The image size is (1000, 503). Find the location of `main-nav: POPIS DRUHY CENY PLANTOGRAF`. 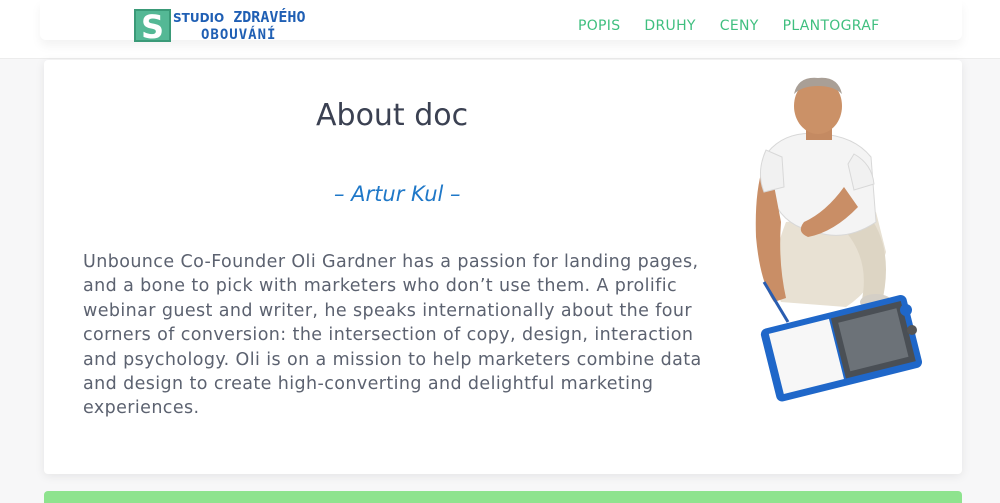

main-nav: POPIS DRUHY CENY PLANTOGRAF is located at coordinates (740, 26).